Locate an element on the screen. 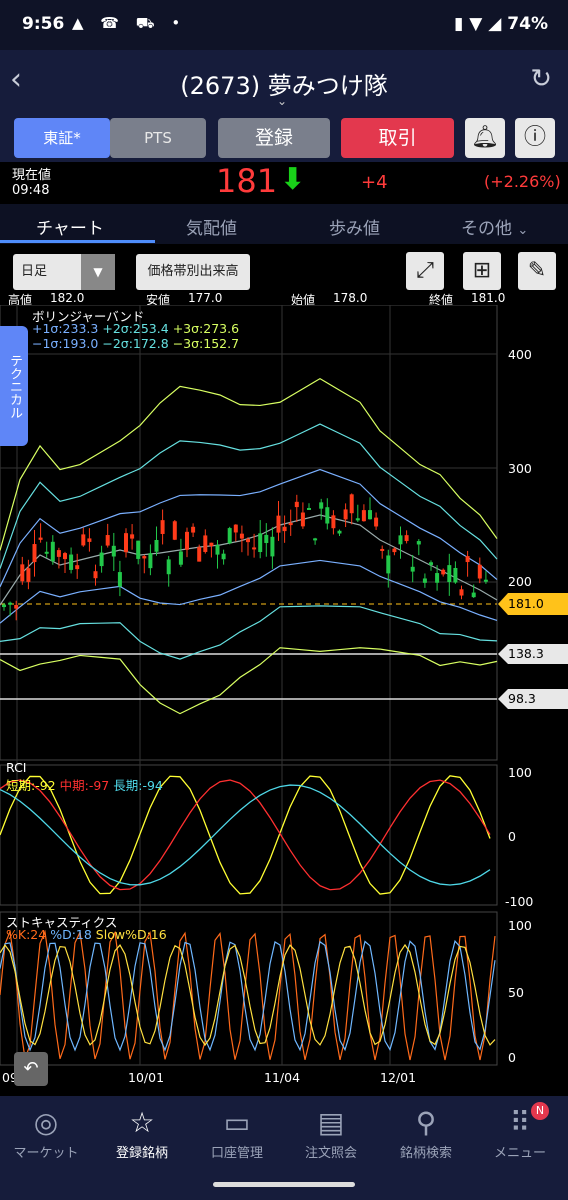 This screenshot has width=568, height=1200. alert-button: 🔔︎ is located at coordinates (485, 138).